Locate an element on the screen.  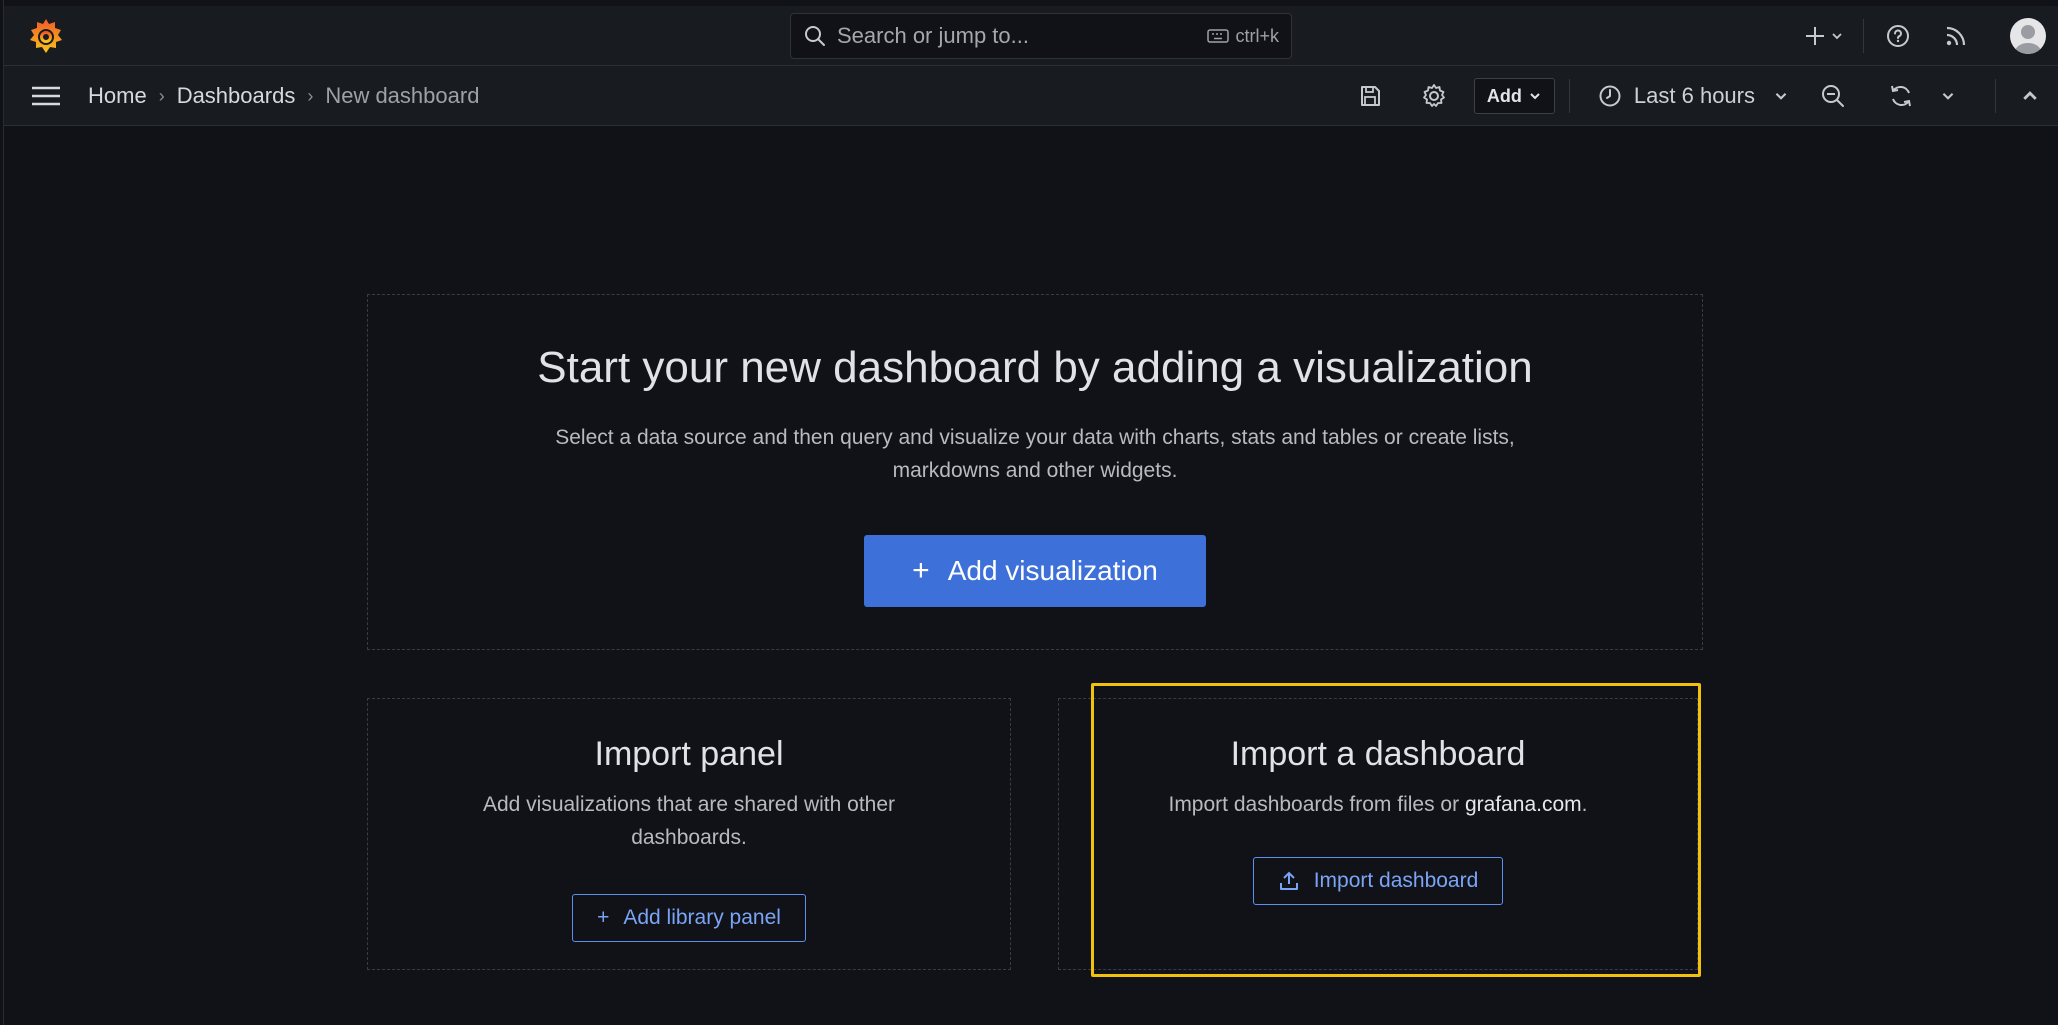
rss-icon is located at coordinates (1956, 36).